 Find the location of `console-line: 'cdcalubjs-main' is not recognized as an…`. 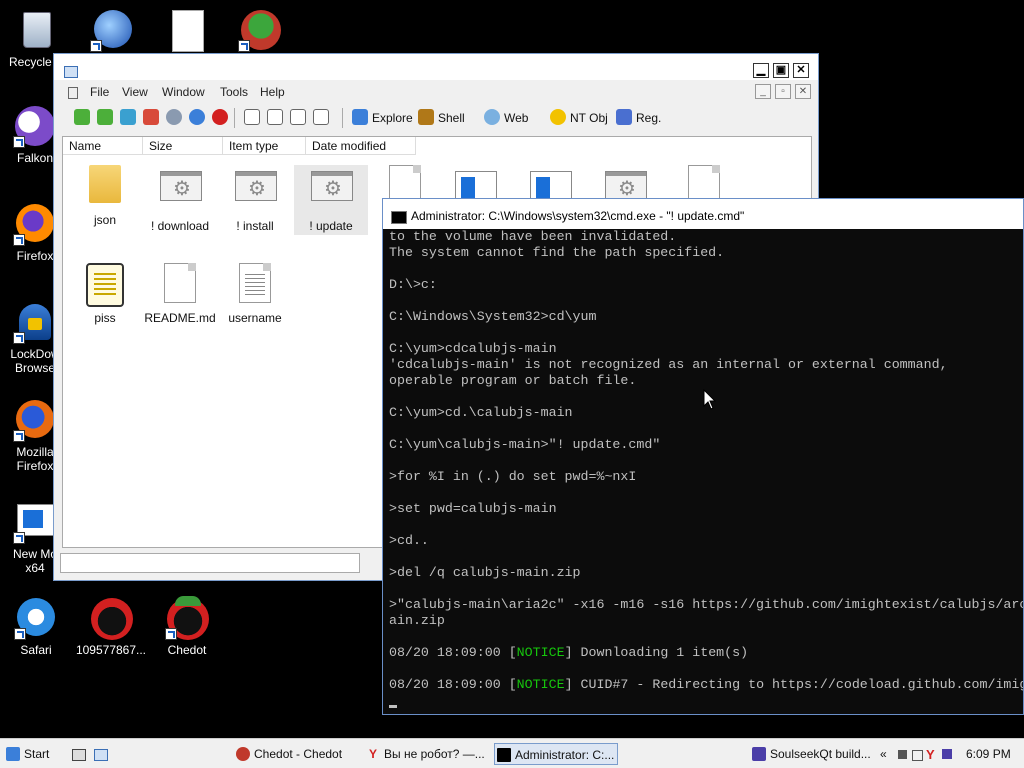

console-line: 'cdcalubjs-main' is not recognized as an… is located at coordinates (668, 364).